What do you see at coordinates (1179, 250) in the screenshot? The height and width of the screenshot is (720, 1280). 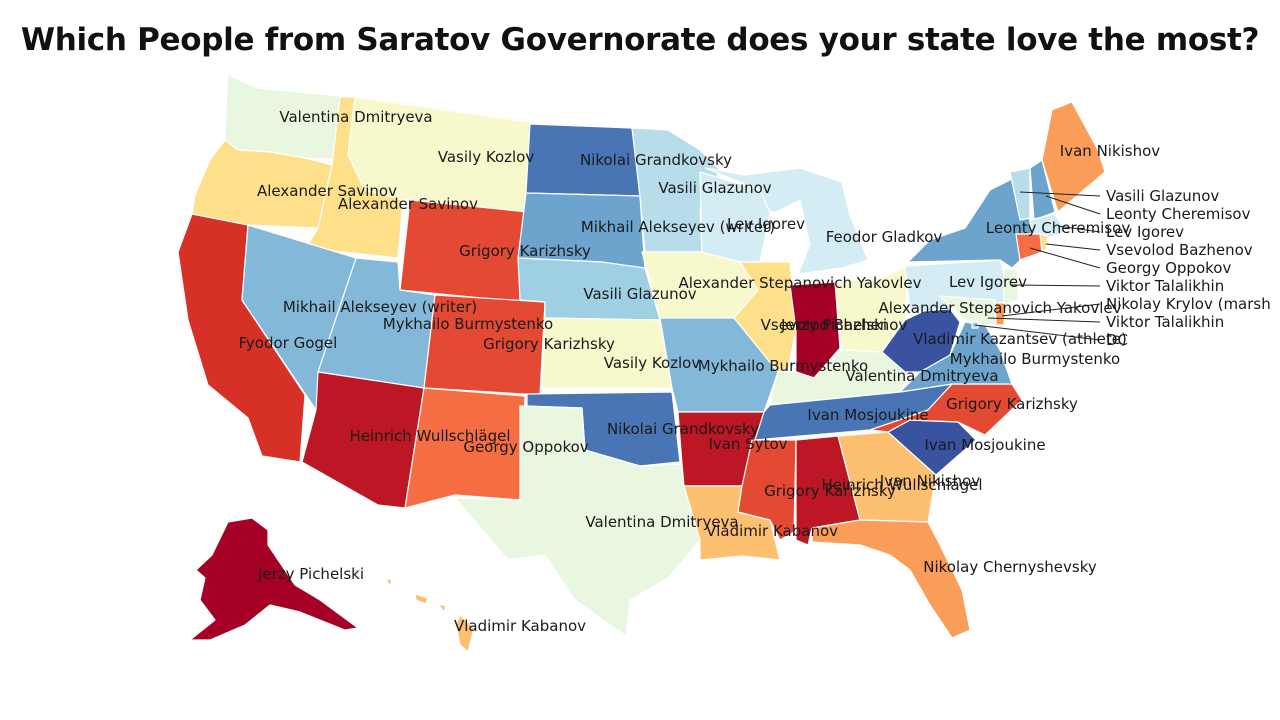 I see `callout-label-ri: Vsevolod Bazhenov` at bounding box center [1179, 250].